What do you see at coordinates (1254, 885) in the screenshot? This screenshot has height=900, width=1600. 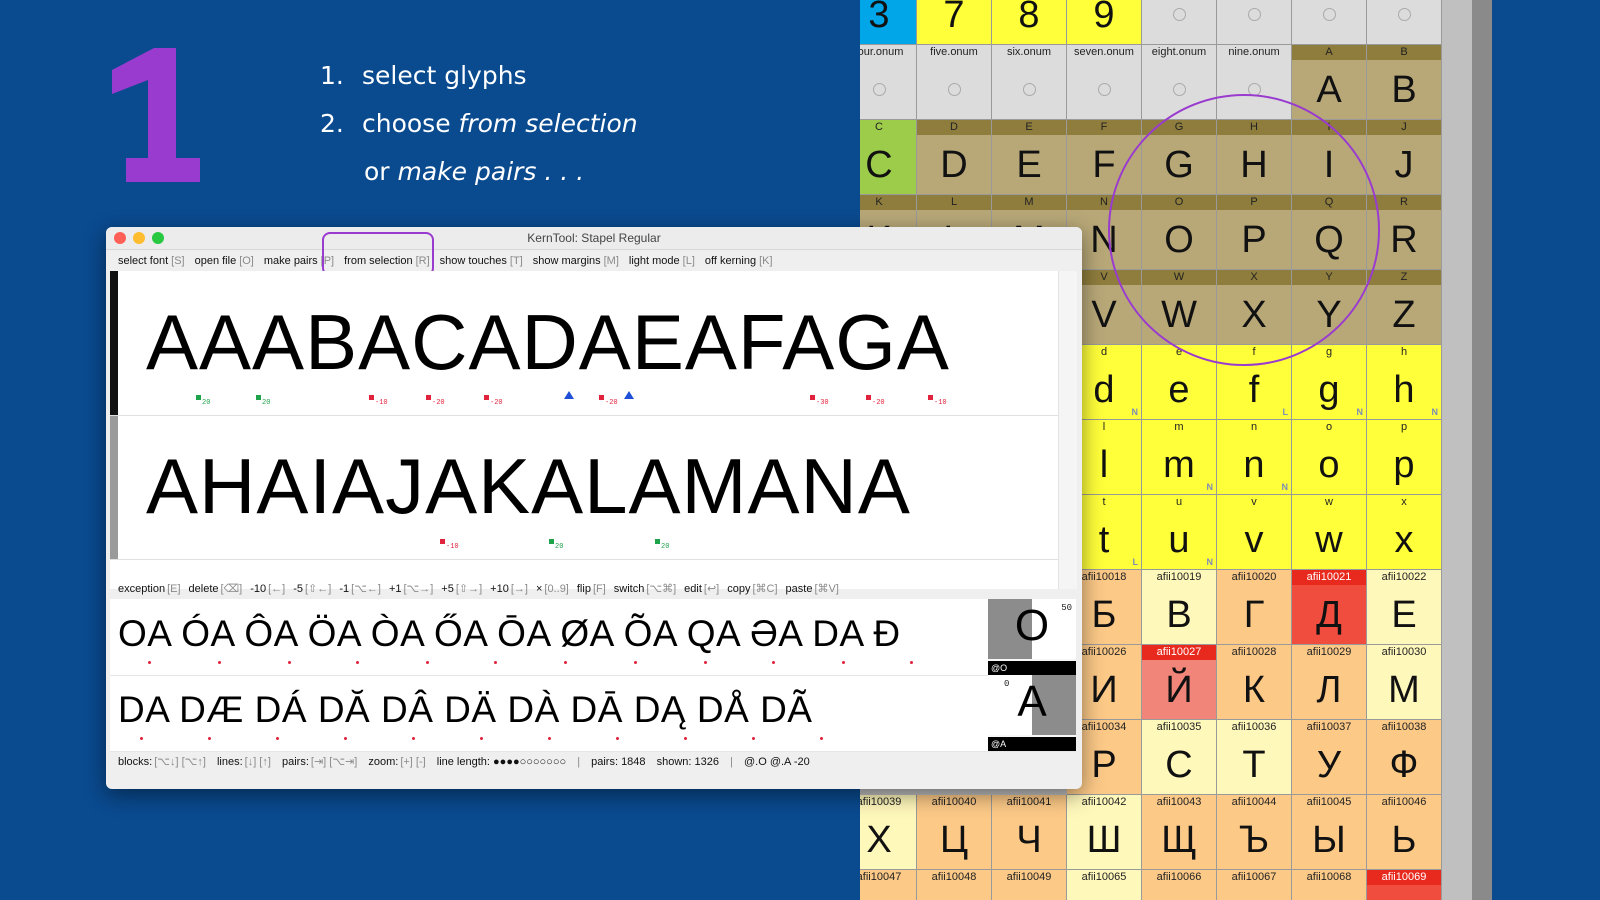 I see `glyph-cell: afii10067` at bounding box center [1254, 885].